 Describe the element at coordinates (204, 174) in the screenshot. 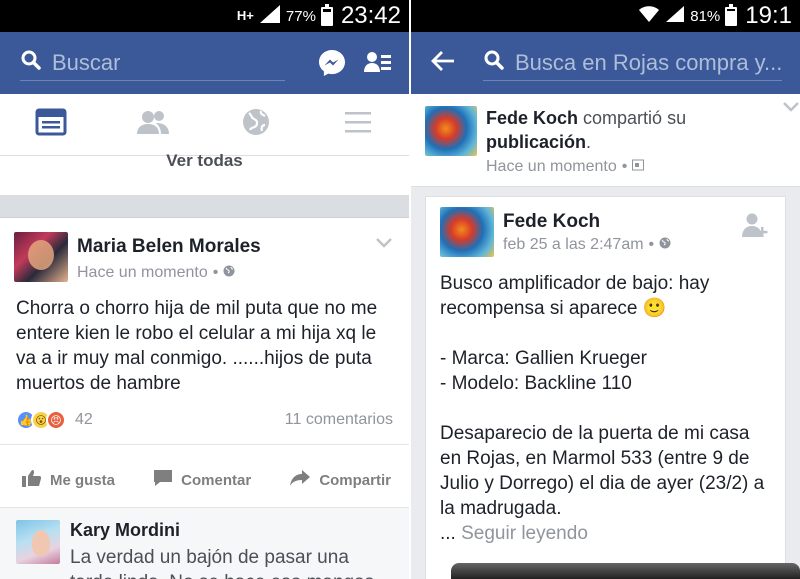

I see `see-all-link: Ver todas` at that location.